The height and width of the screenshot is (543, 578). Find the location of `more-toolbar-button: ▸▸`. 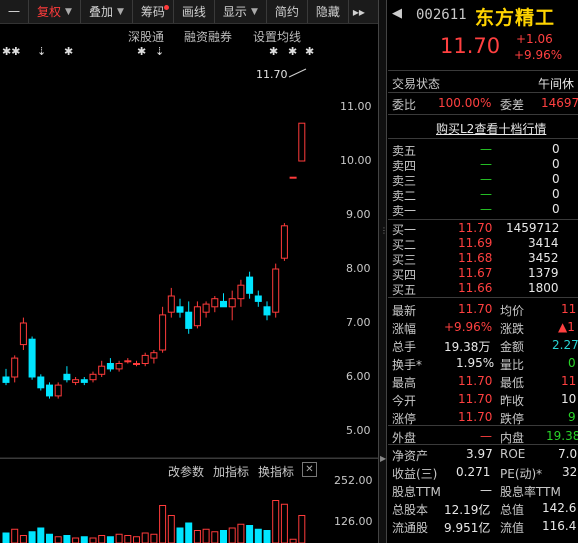

more-toolbar-button: ▸▸ is located at coordinates (359, 11).